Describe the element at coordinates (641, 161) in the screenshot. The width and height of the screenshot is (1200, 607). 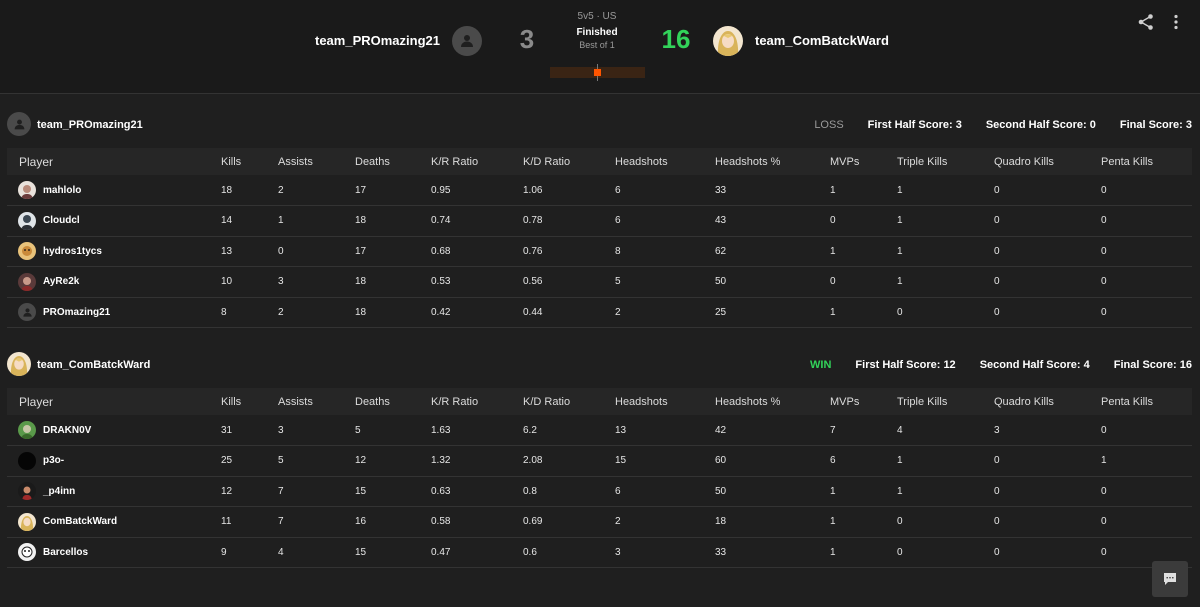
I see `col-headshots: Headshots` at that location.